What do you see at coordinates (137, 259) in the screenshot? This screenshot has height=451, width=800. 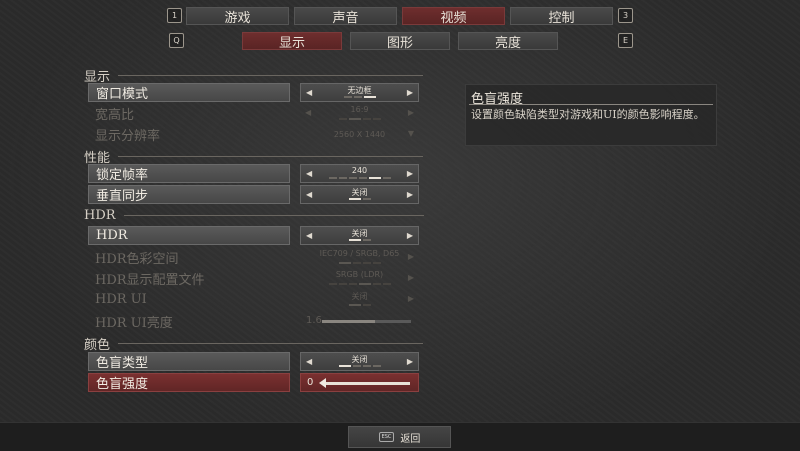 I see `hdr-color-space-label: HDR色彩空间` at bounding box center [137, 259].